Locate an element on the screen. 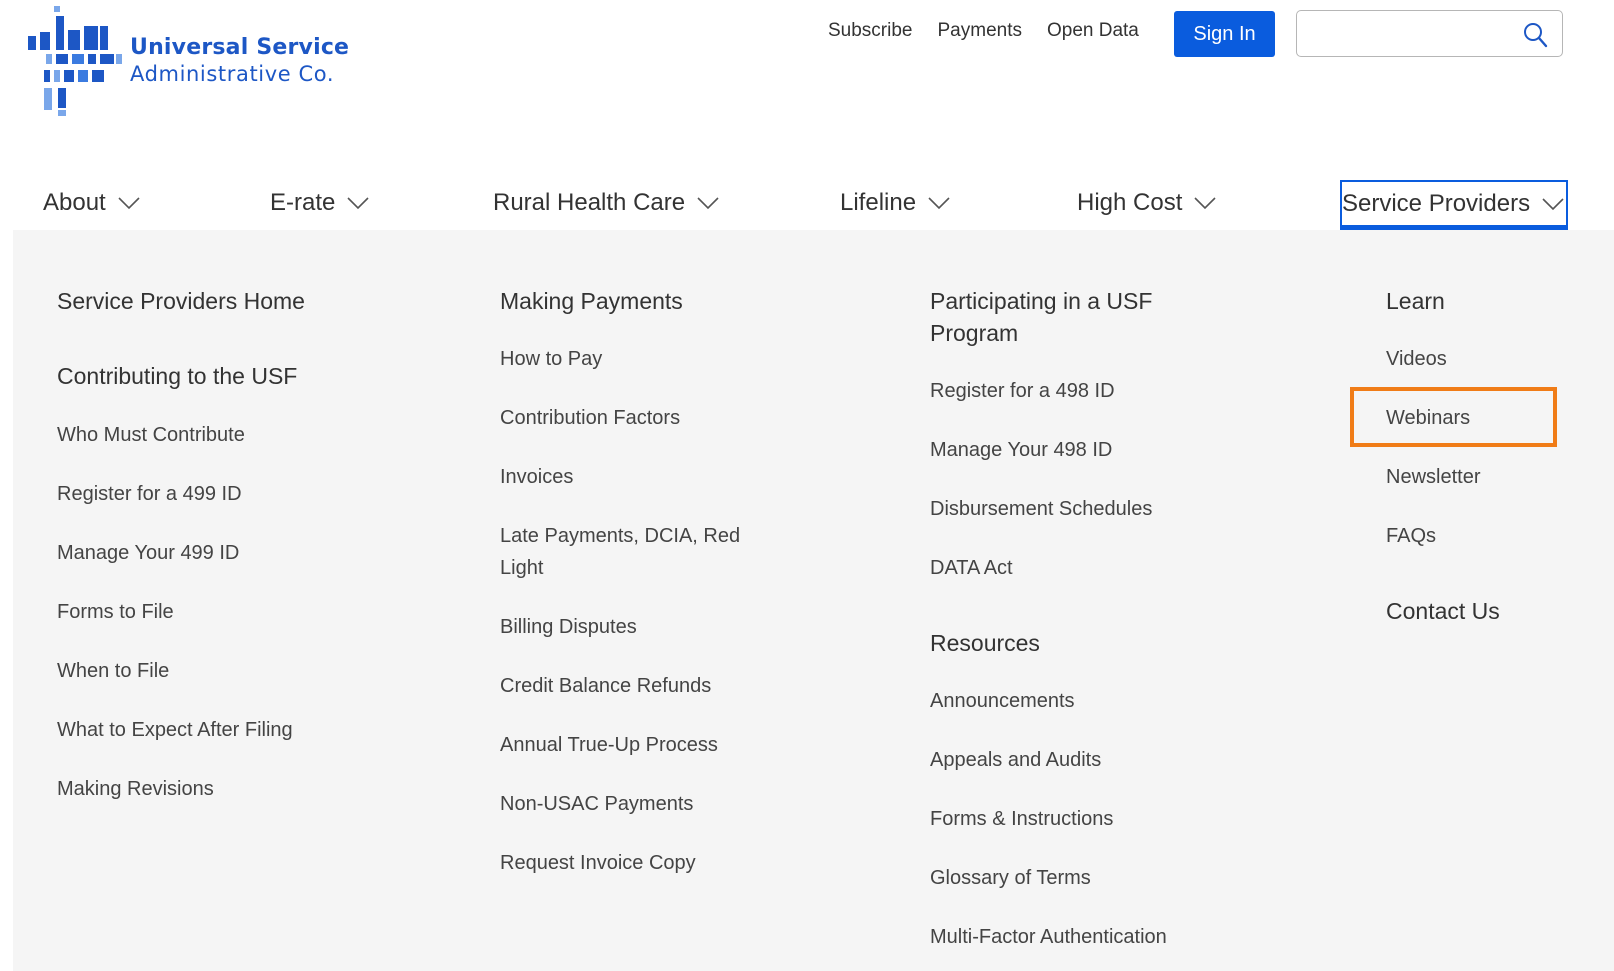 The image size is (1614, 971). nav-lifeline: Lifeline is located at coordinates (895, 203).